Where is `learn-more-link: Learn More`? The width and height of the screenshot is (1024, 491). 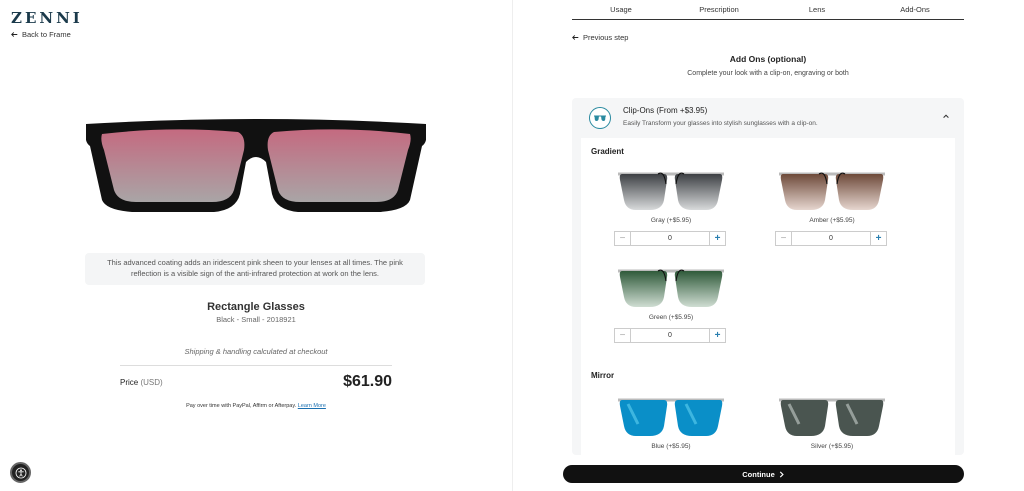 learn-more-link: Learn More is located at coordinates (312, 406).